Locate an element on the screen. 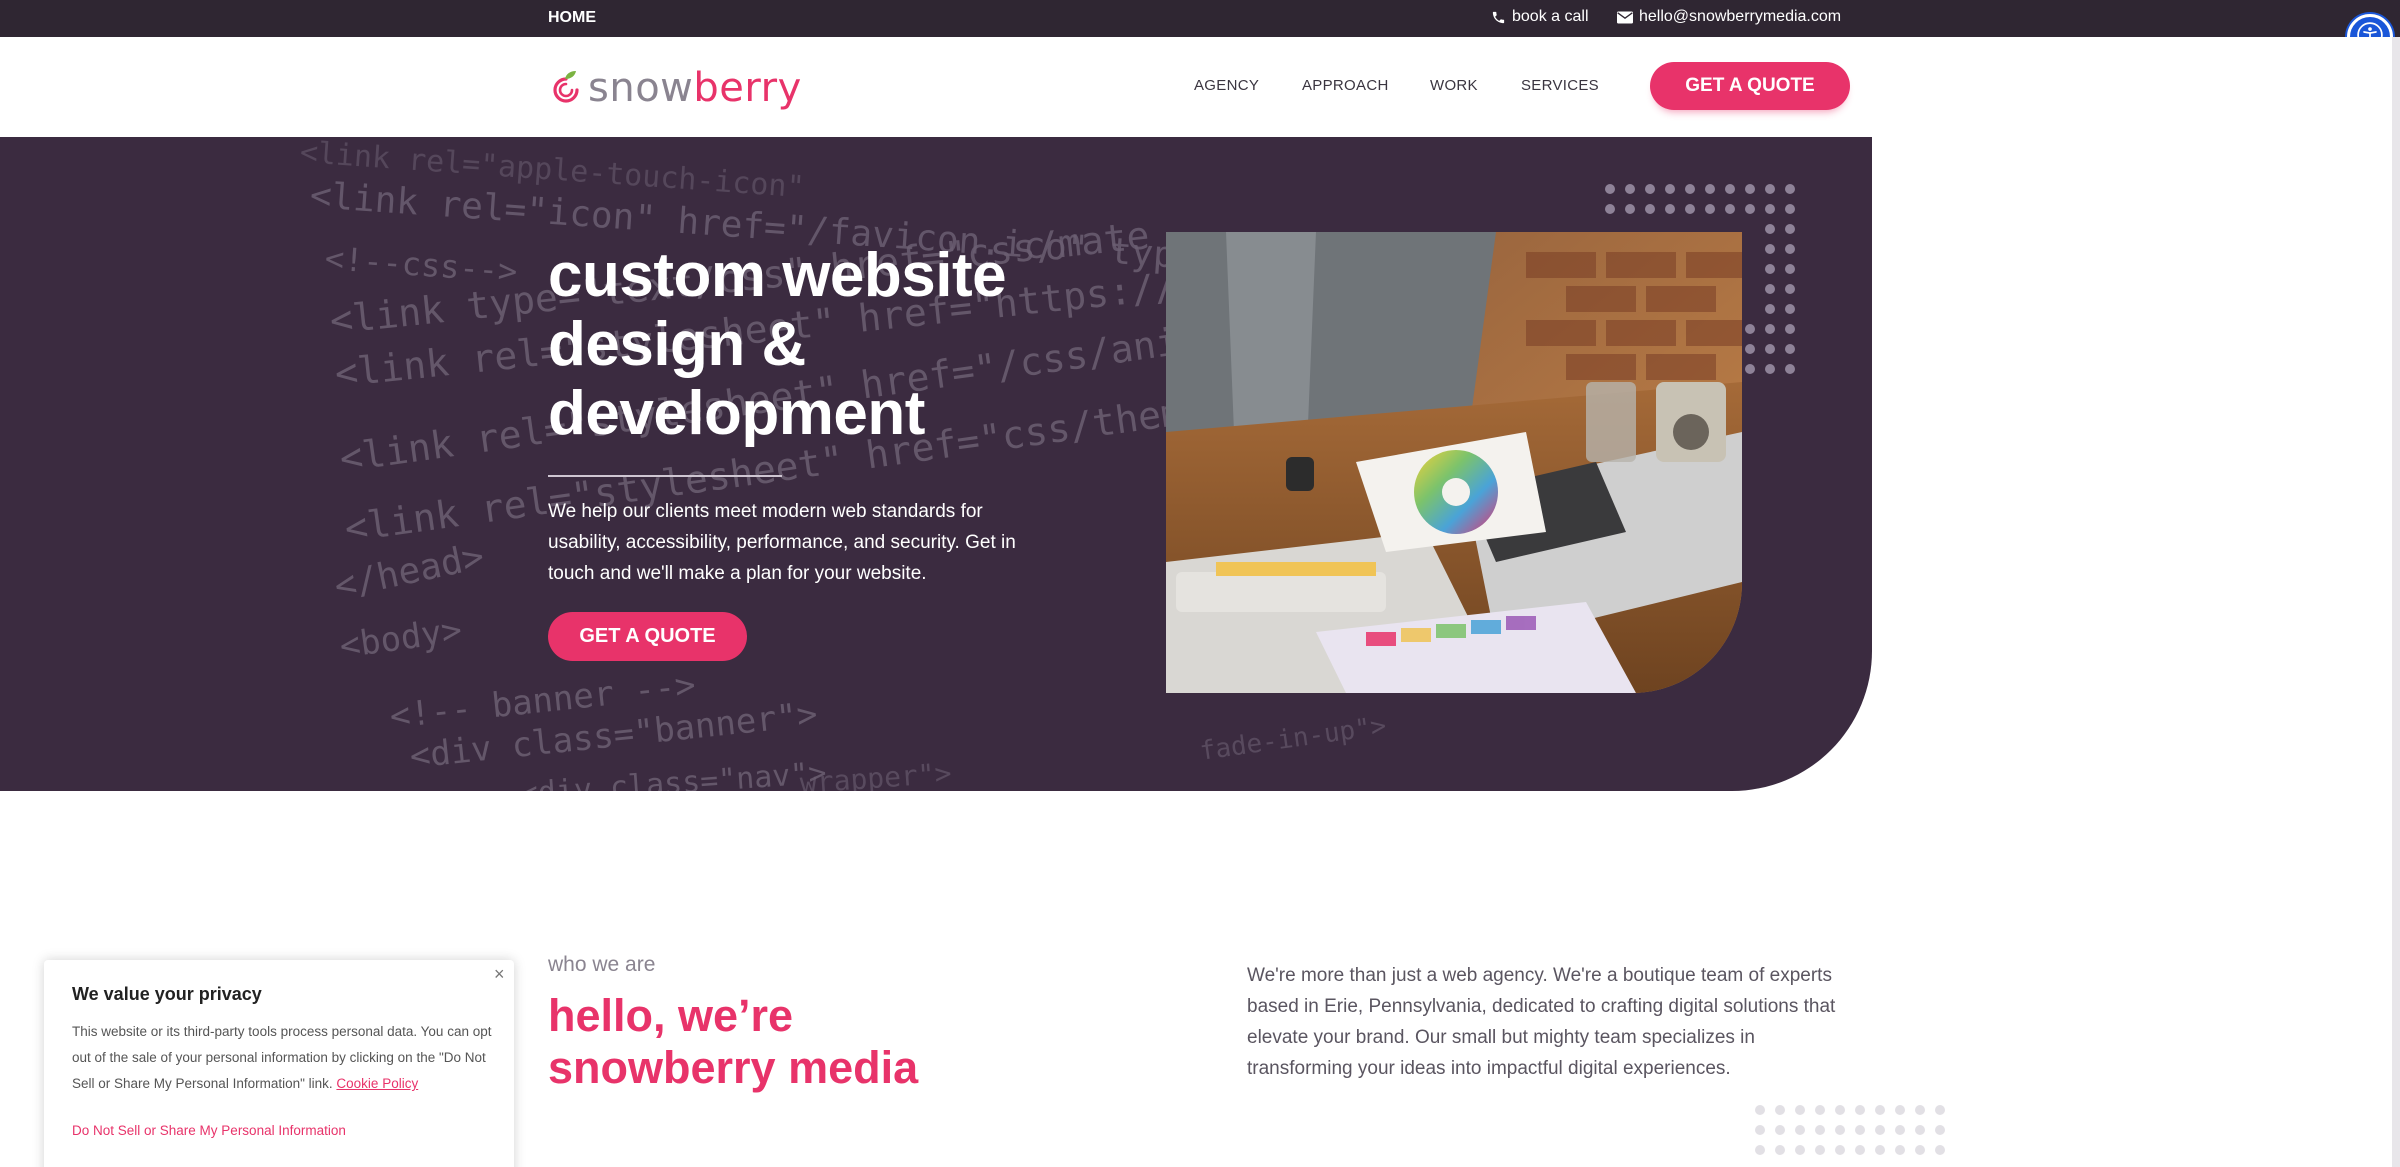  book-call-label: book a call is located at coordinates (1550, 16).